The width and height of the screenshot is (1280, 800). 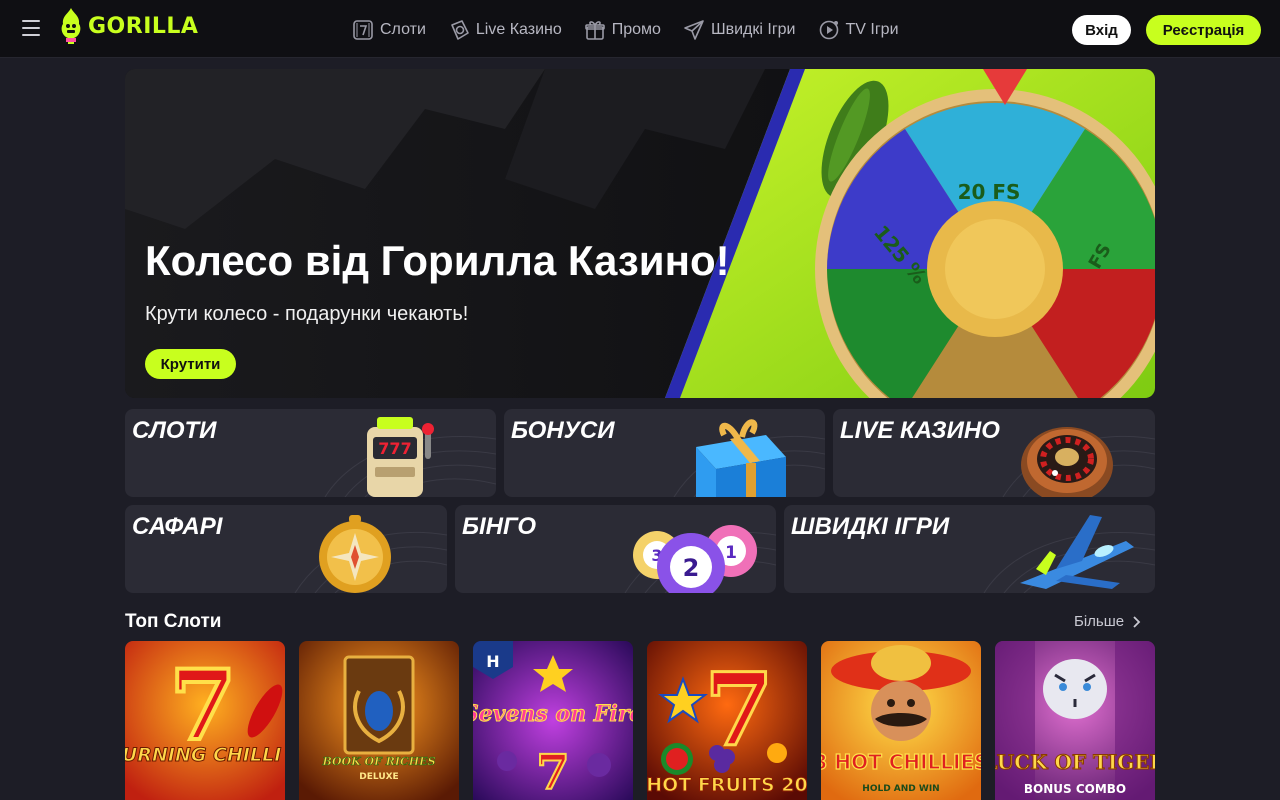 I want to click on nav-label: Слоти, so click(x=403, y=29).